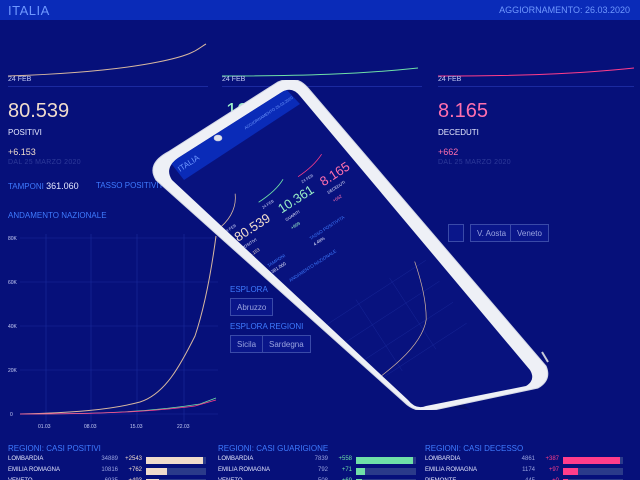 The height and width of the screenshot is (480, 640). What do you see at coordinates (62, 186) in the screenshot?
I see `tamponi-value: 361.060` at bounding box center [62, 186].